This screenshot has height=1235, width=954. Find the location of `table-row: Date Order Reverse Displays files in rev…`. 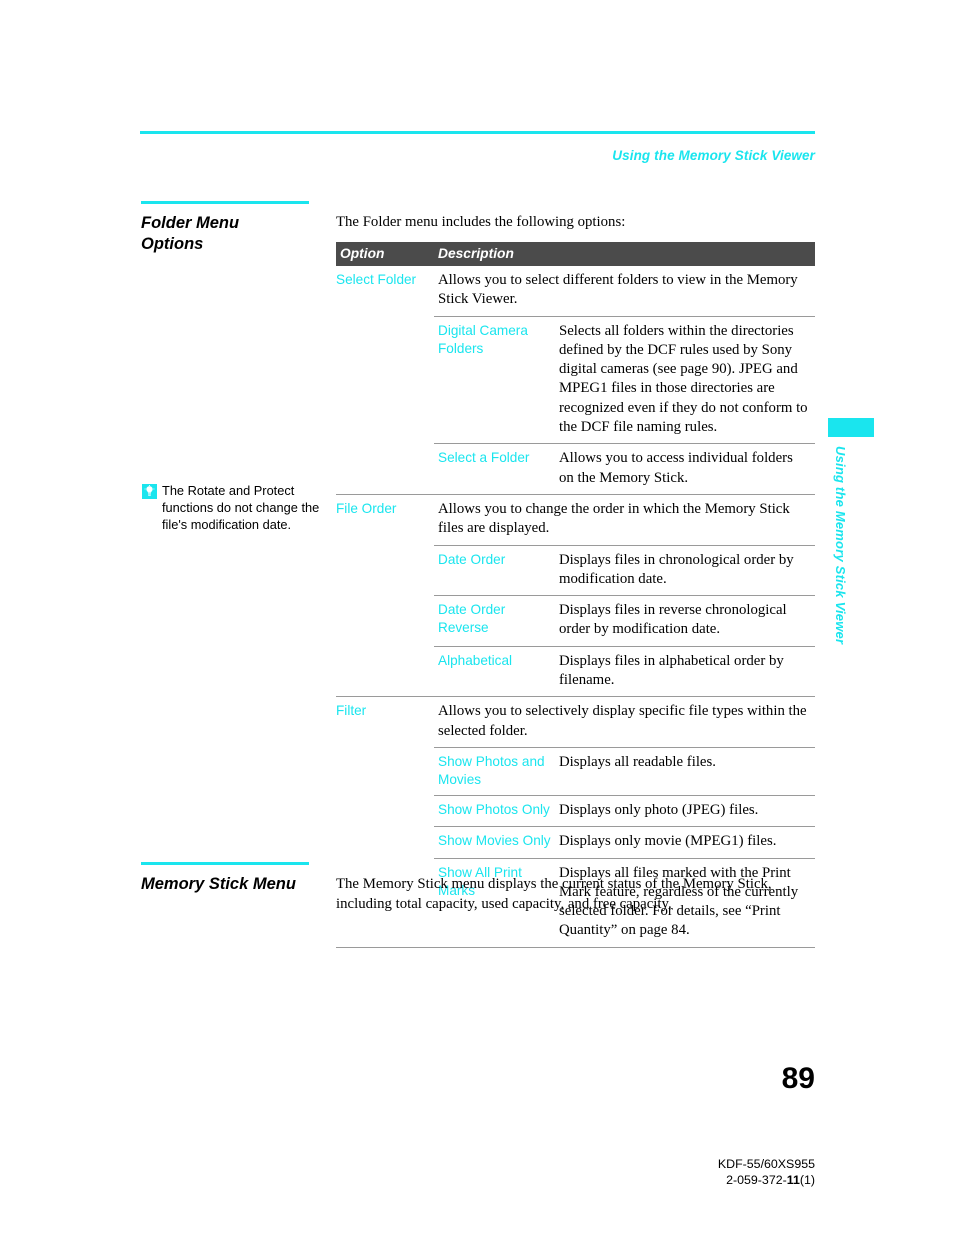

table-row: Date Order Reverse Displays files in rev… is located at coordinates (575, 621).